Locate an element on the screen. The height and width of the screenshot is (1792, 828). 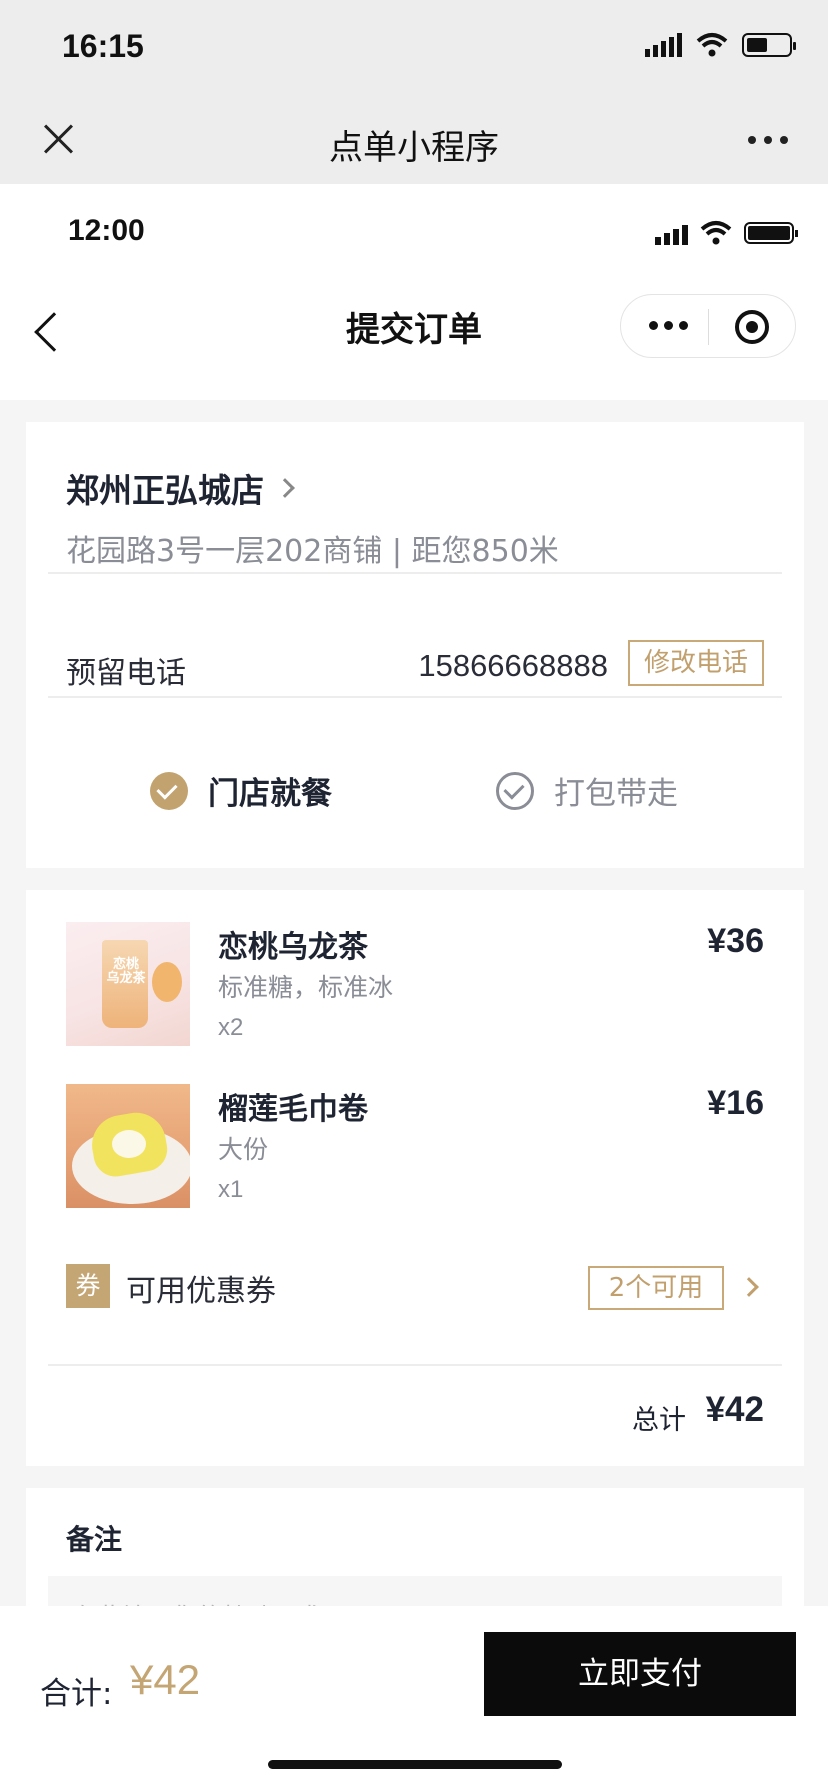
outer-status-bar: 16:15 is located at coordinates (414, 48).